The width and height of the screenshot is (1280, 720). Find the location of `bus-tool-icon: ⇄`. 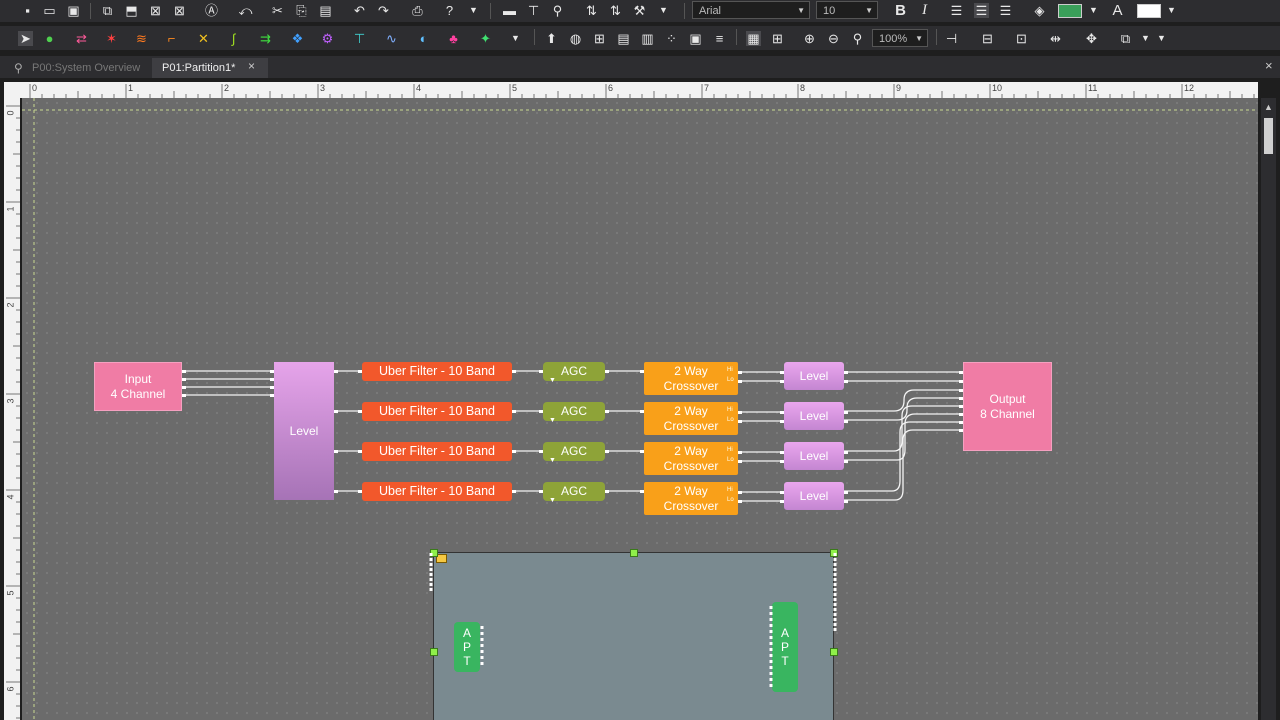

bus-tool-icon: ⇄ is located at coordinates (81, 38).